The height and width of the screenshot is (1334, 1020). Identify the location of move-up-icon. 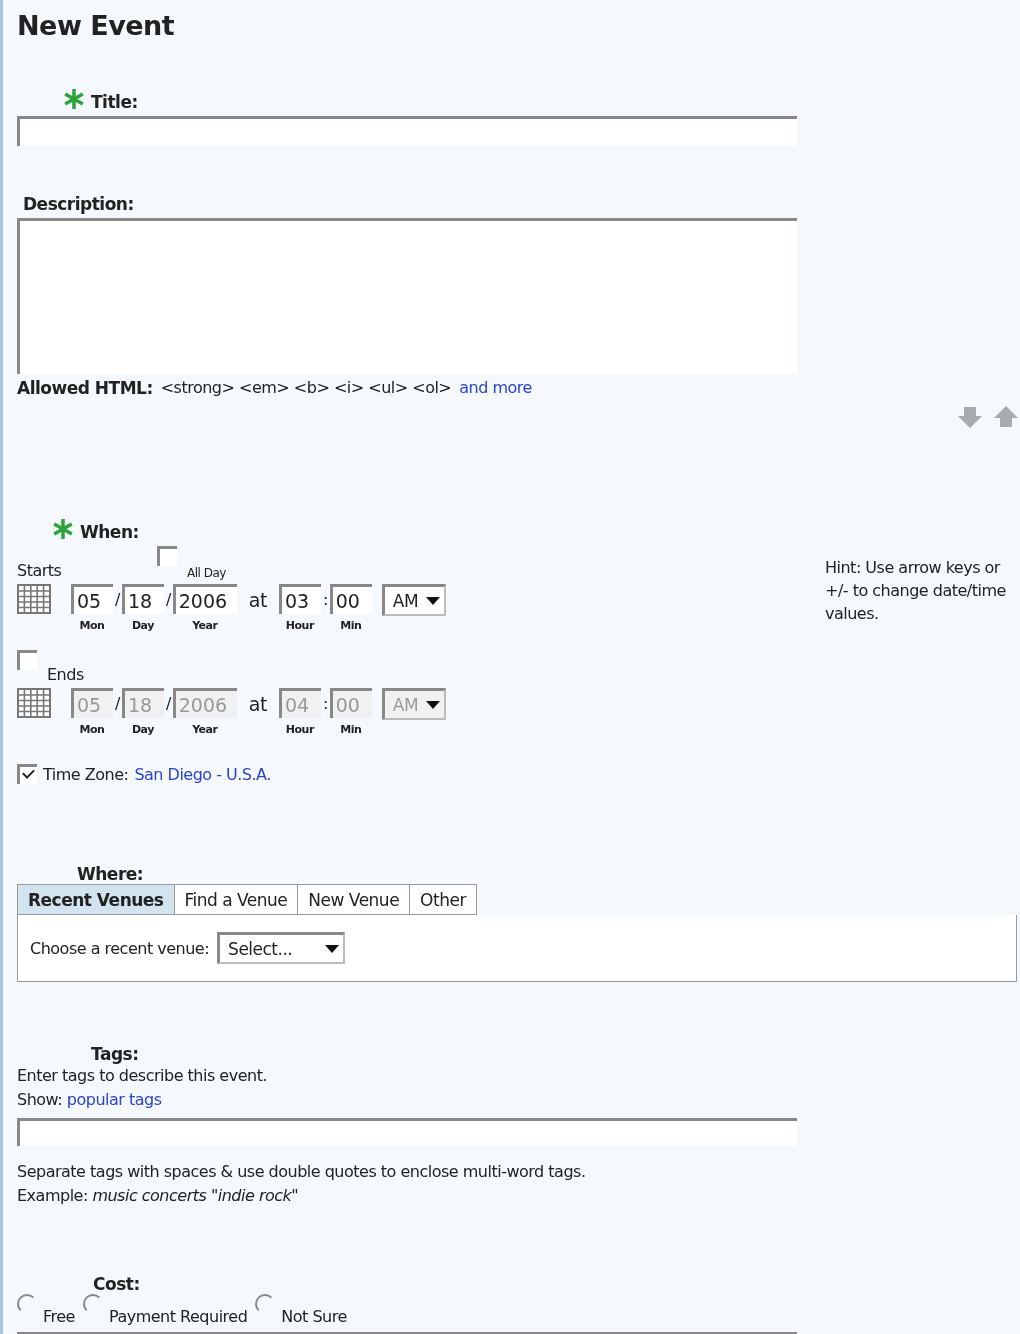
(1006, 417).